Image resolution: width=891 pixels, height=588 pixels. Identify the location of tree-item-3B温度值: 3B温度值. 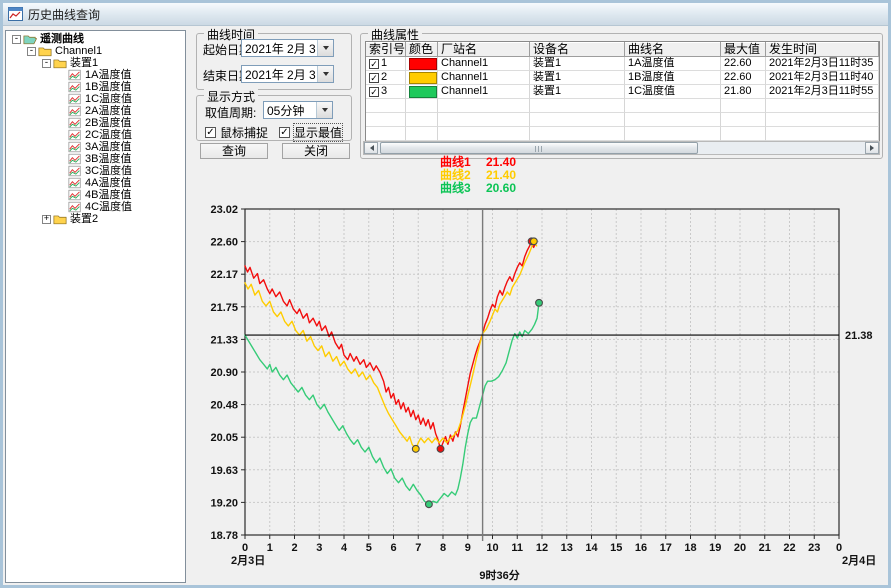
(95, 159).